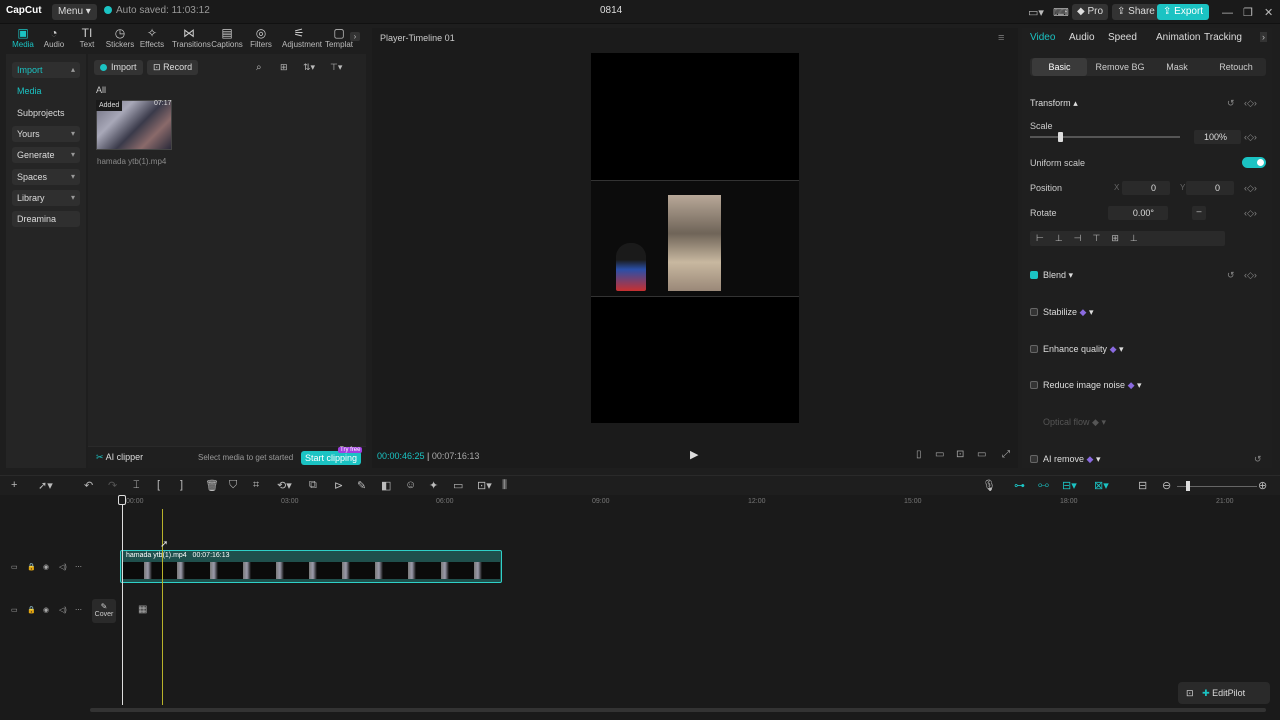 The height and width of the screenshot is (720, 1280). What do you see at coordinates (919, 454) in the screenshot?
I see `aspect-icon: ▯` at bounding box center [919, 454].